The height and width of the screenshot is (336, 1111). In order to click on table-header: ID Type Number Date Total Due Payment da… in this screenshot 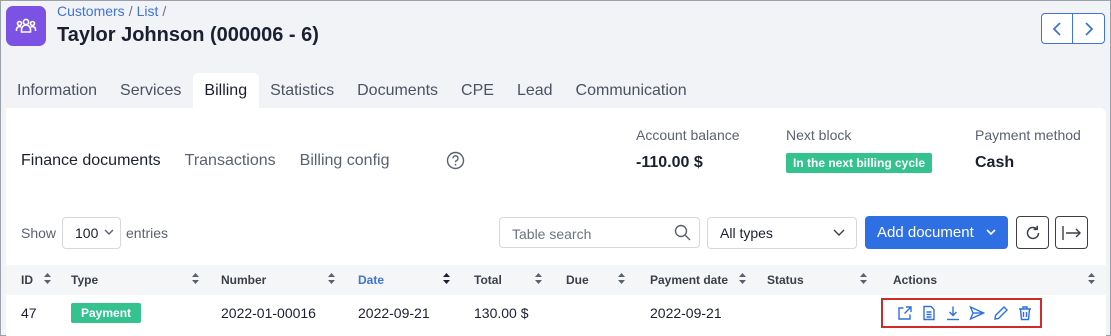, I will do `click(556, 280)`.